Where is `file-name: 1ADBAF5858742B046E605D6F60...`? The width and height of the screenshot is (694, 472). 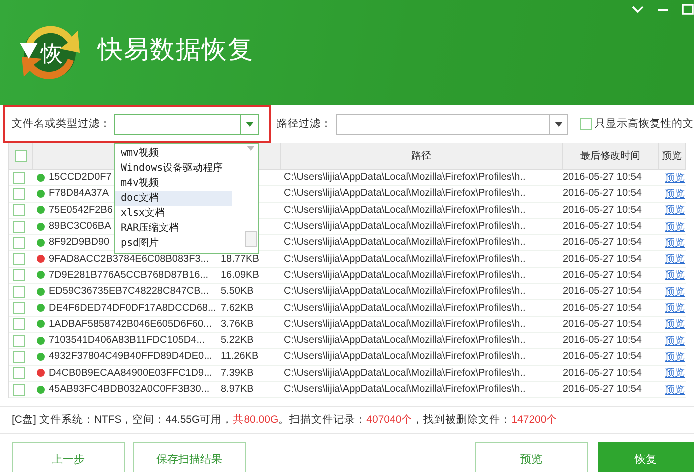
file-name: 1ADBAF5858742B046E605D6F60... is located at coordinates (130, 324).